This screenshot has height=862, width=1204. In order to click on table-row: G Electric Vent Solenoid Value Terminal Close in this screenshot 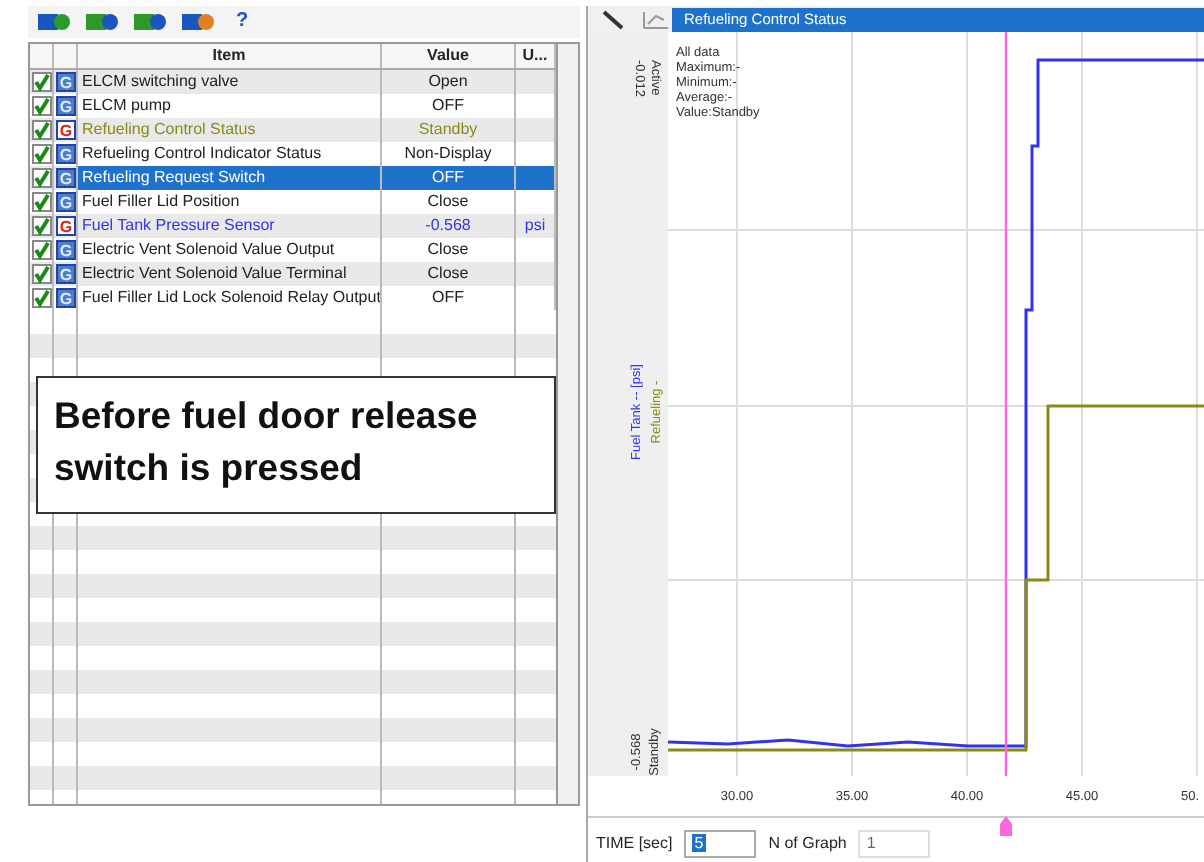, I will do `click(293, 274)`.